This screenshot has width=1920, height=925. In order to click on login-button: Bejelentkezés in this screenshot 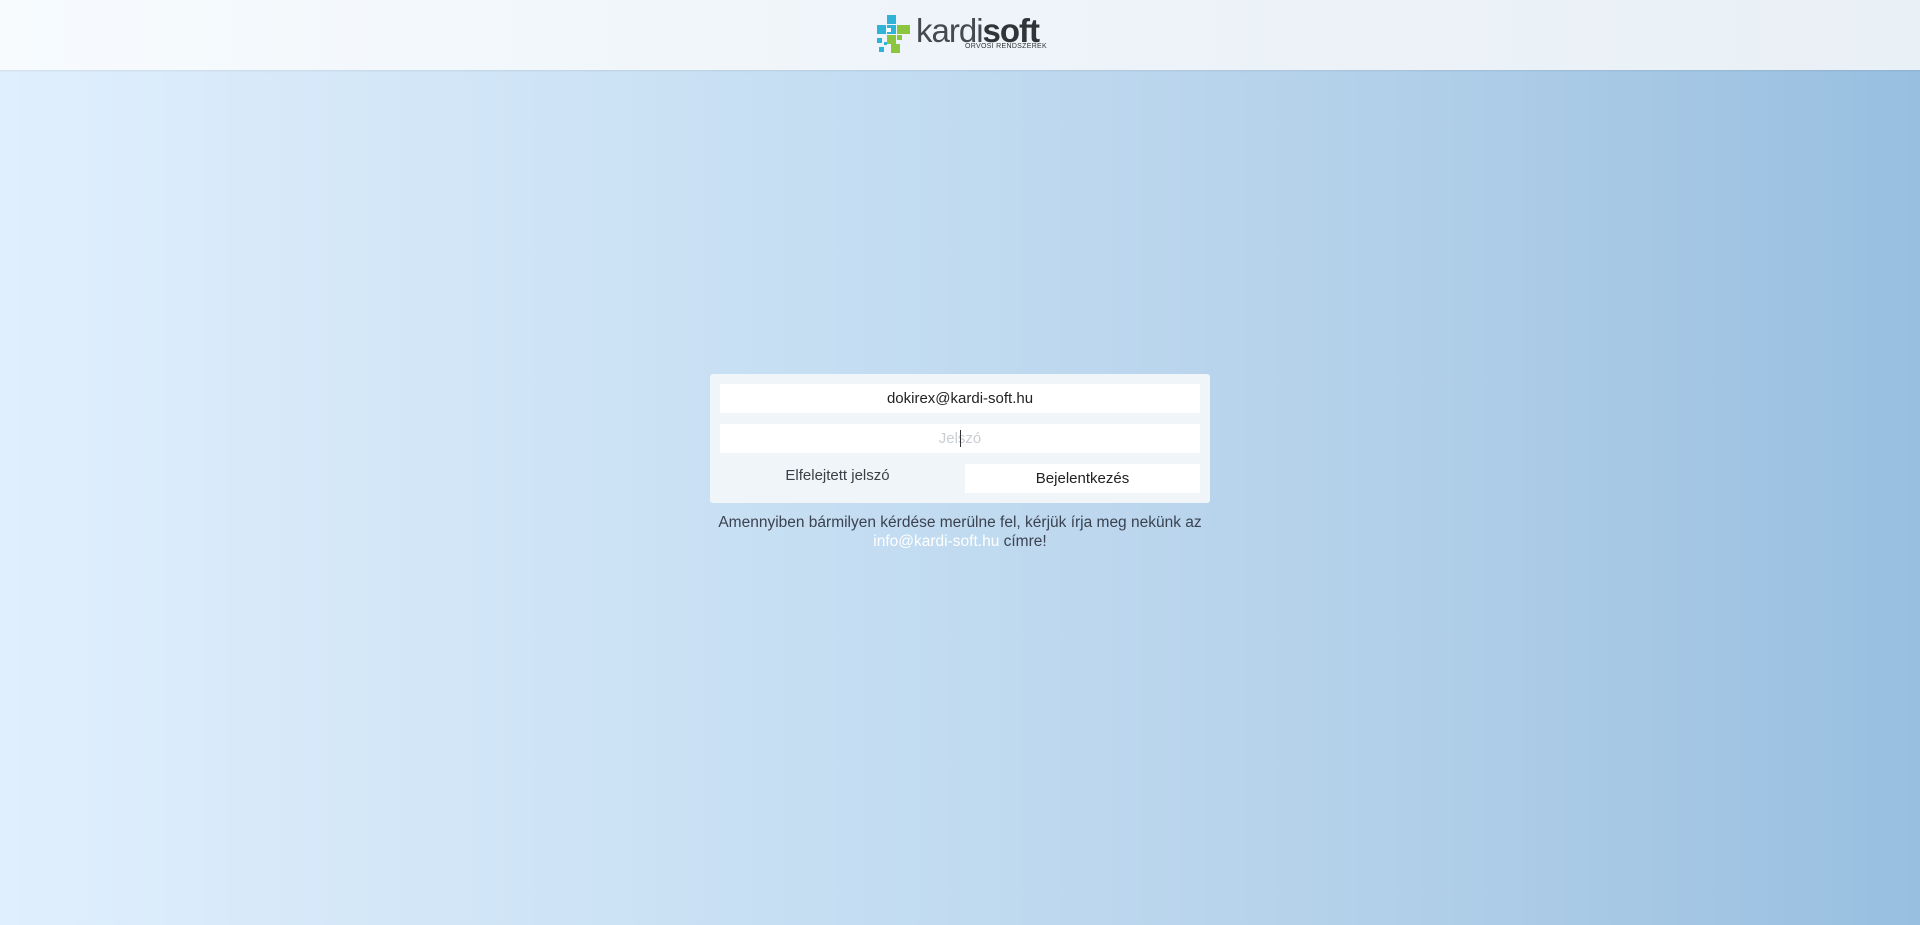, I will do `click(1082, 478)`.